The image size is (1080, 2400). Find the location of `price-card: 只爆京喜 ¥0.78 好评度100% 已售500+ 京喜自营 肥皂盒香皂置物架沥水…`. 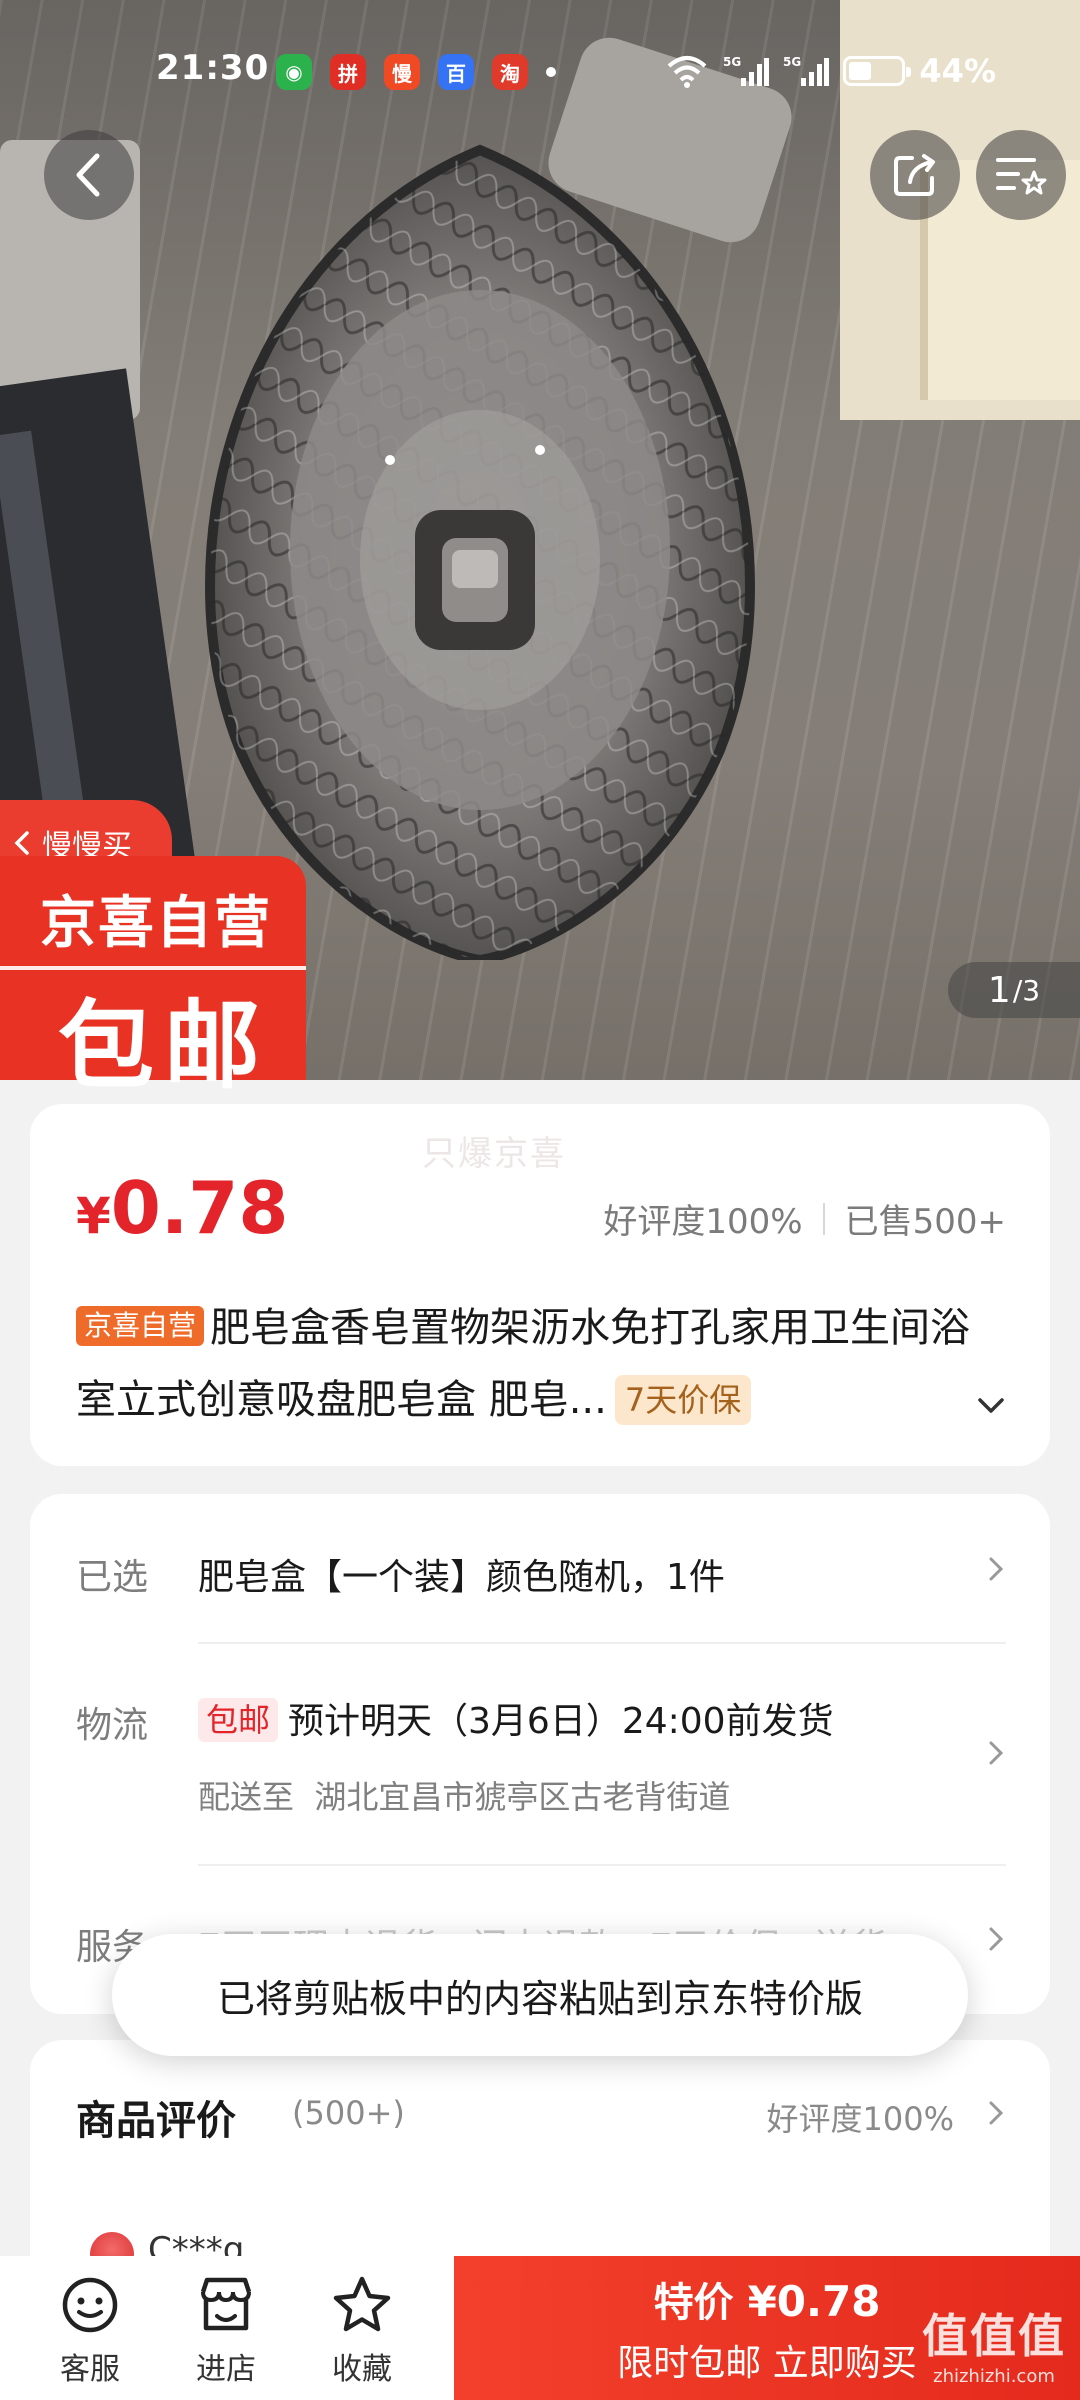

price-card: 只爆京喜 ¥0.78 好评度100% 已售500+ 京喜自营 肥皂盒香皂置物架沥水… is located at coordinates (540, 1285).